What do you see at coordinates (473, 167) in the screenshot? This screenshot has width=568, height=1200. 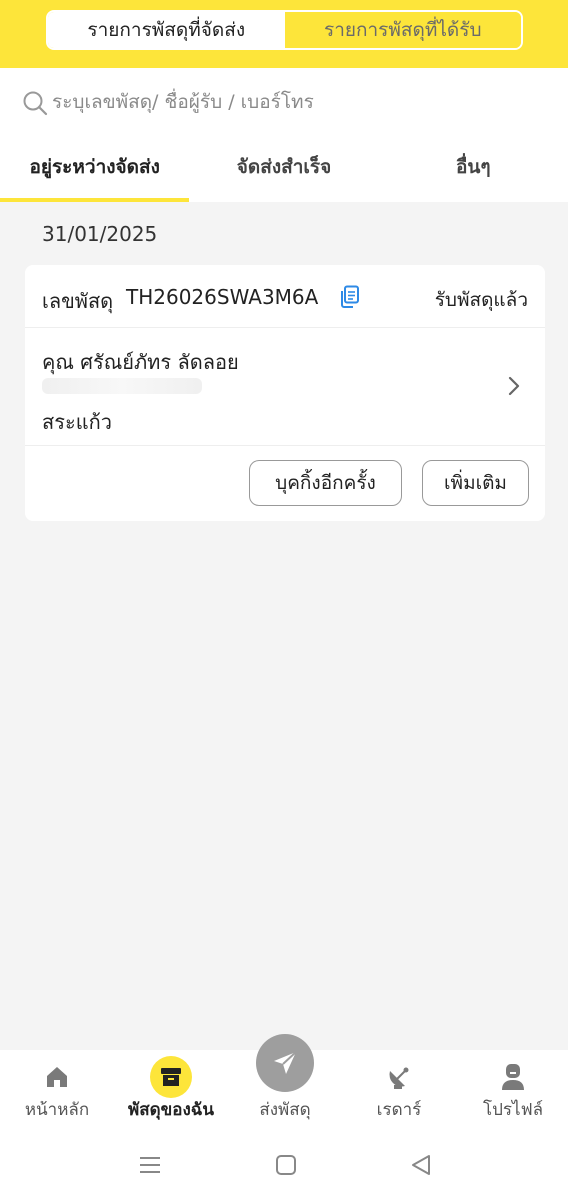 I see `tab-others: อื่นๆ` at bounding box center [473, 167].